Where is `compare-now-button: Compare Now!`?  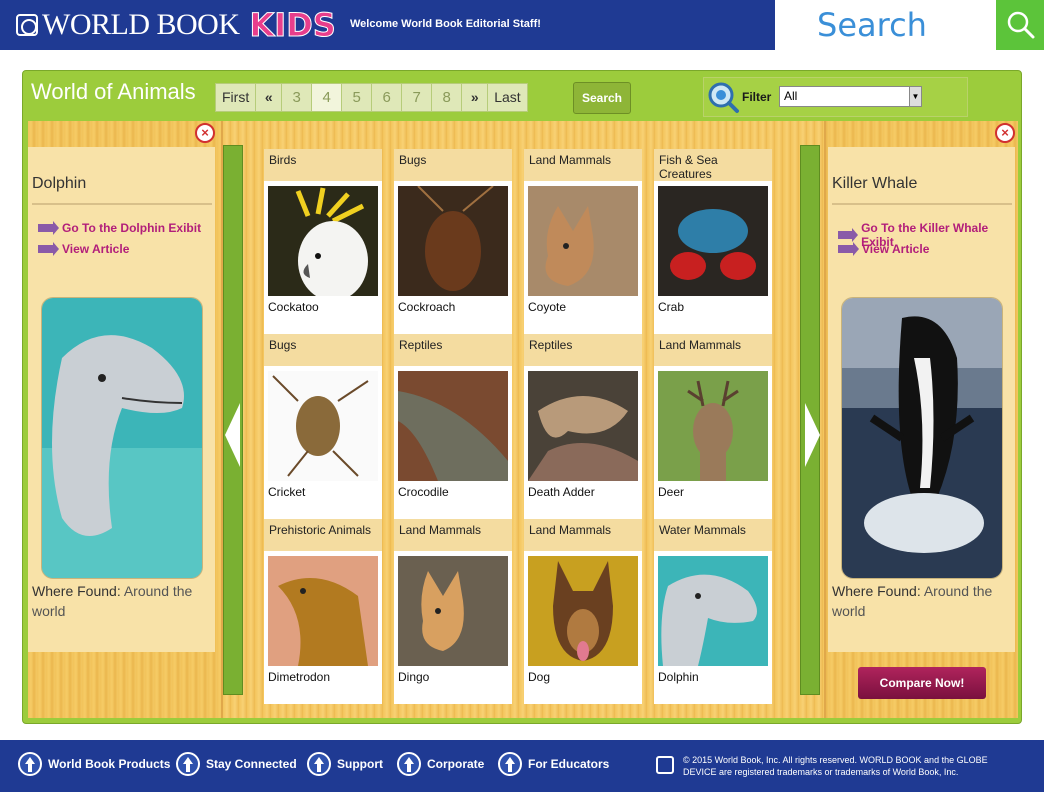 compare-now-button: Compare Now! is located at coordinates (922, 683).